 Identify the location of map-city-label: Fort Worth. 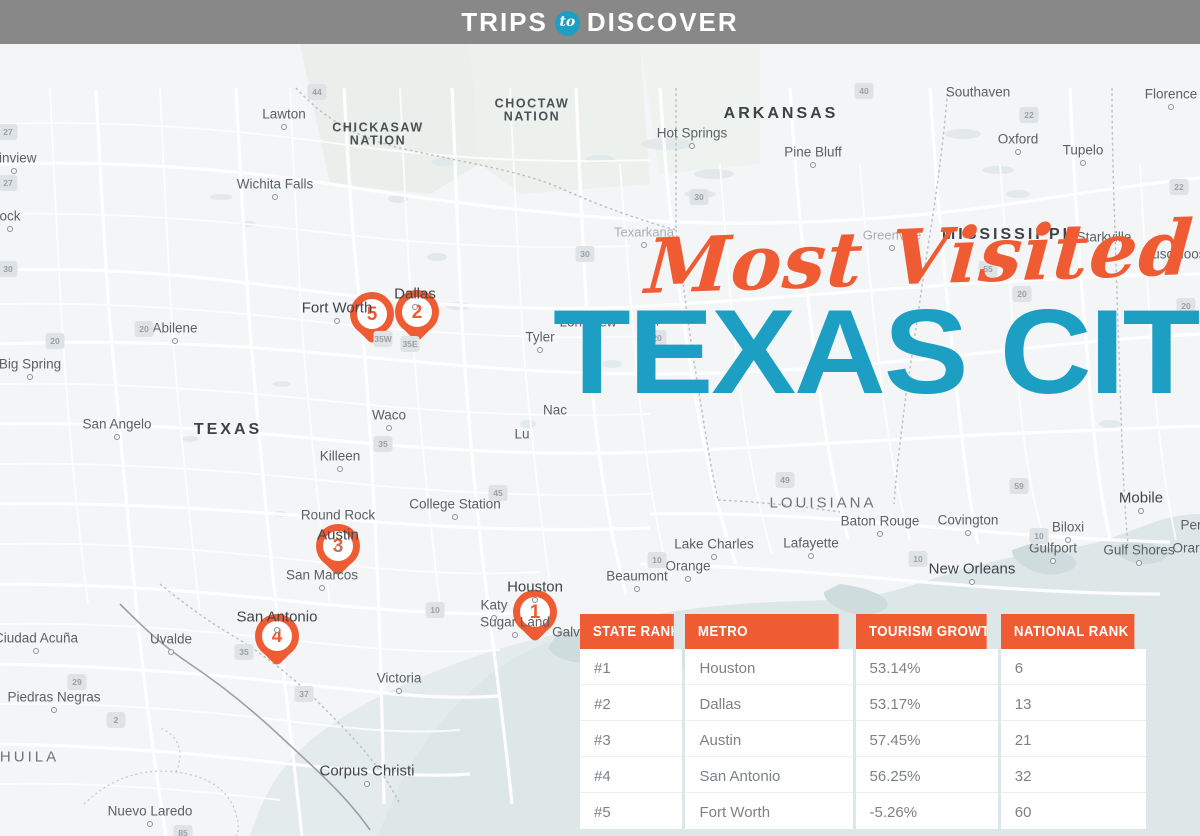
(337, 308).